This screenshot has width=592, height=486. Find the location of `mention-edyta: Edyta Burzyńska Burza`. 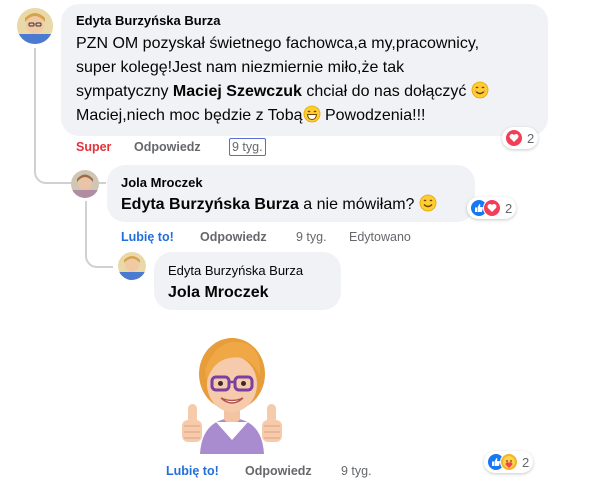

mention-edyta: Edyta Burzyńska Burza is located at coordinates (210, 204).